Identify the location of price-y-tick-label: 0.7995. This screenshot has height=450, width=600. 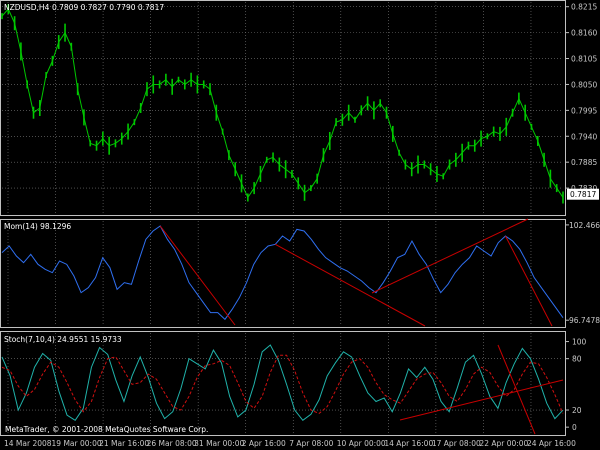
(584, 110).